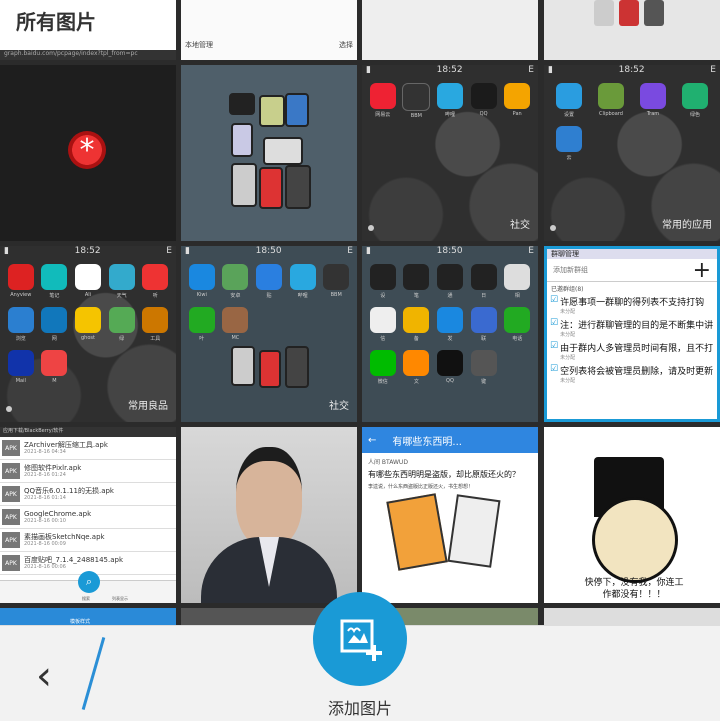  I want to click on photo-thumb-6: ▮ 18:52 E 网易云 BBM 哔哩 QQ Pan 社交, so click(450, 153).